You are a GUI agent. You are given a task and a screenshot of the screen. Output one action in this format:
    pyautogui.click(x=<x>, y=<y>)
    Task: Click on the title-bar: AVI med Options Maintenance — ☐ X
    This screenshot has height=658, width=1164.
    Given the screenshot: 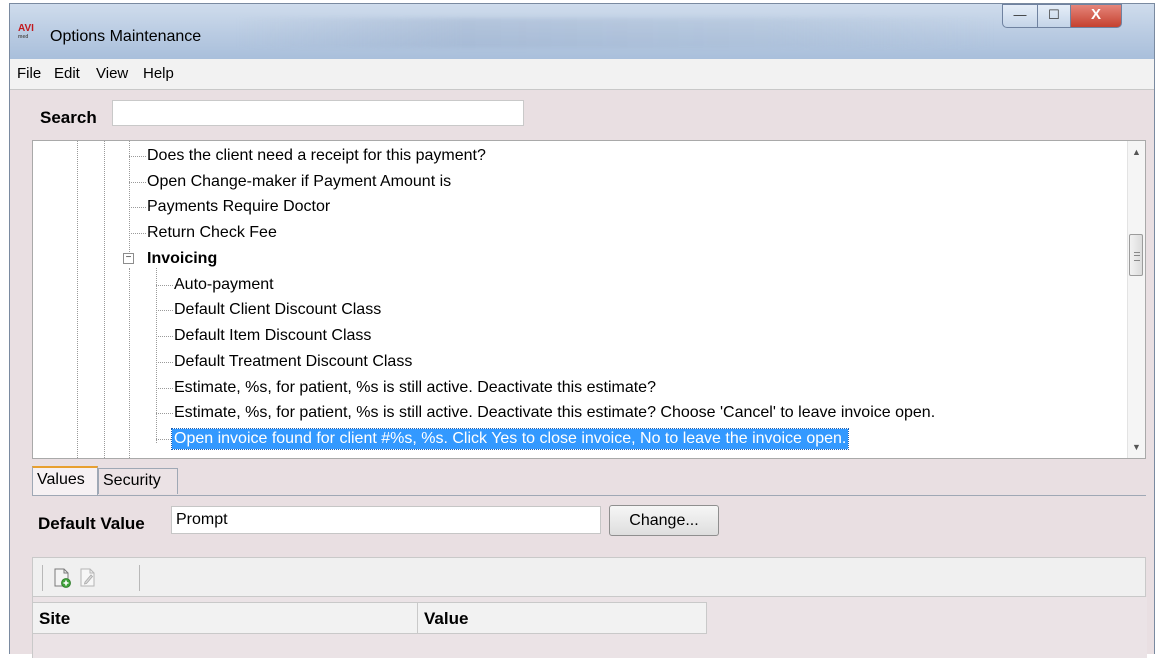 What is the action you would take?
    pyautogui.click(x=582, y=32)
    